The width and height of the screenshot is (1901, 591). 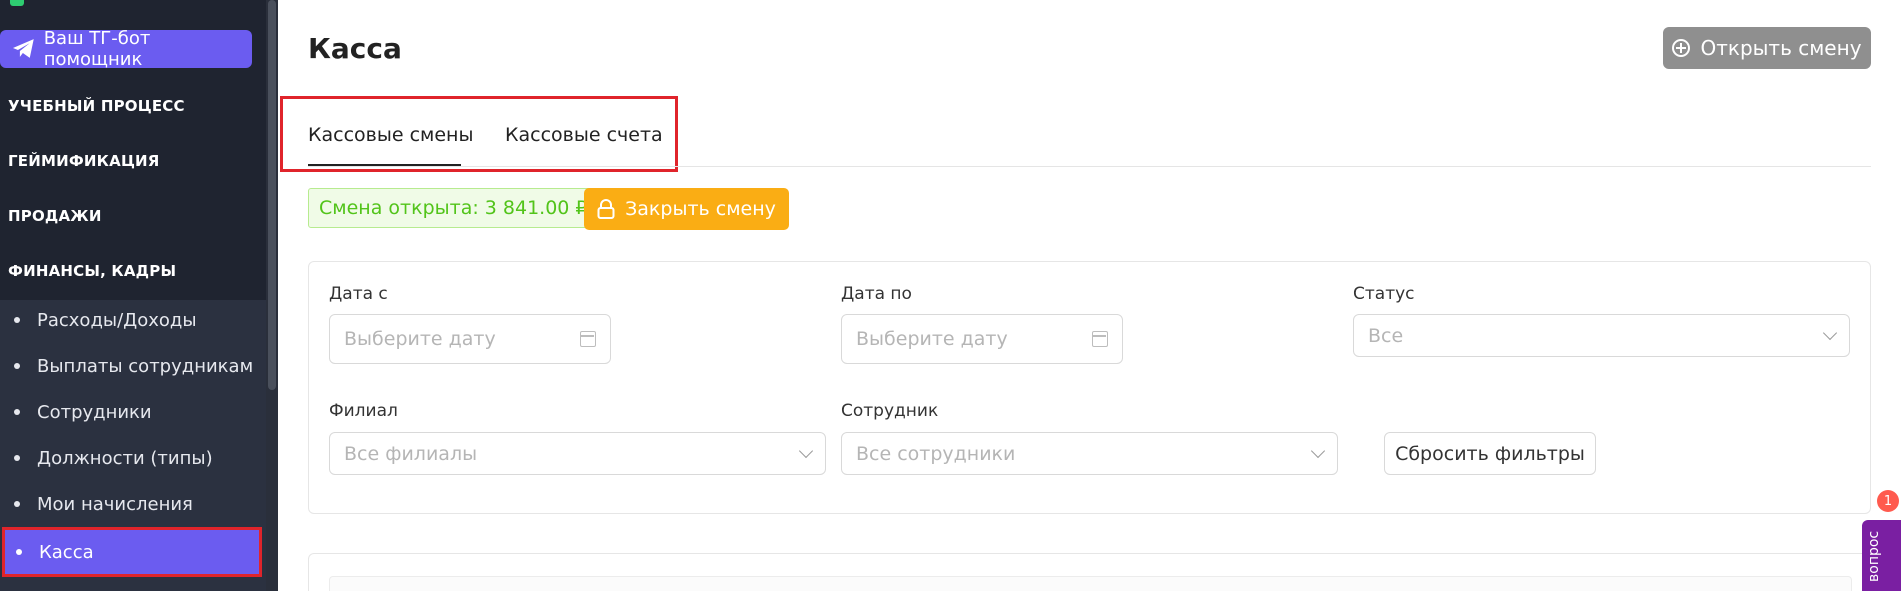 I want to click on ask-question-widget: вопрос, so click(x=1881, y=555).